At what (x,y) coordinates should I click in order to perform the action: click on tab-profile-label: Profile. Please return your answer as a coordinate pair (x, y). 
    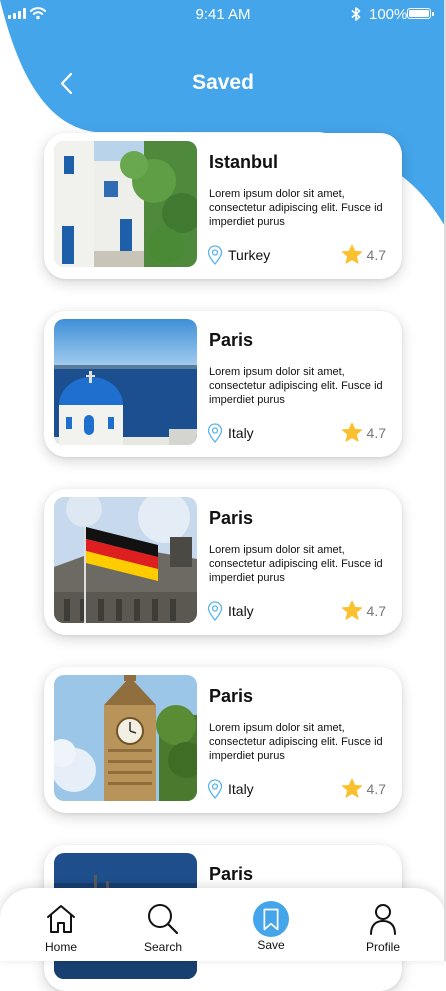
    Looking at the image, I should click on (382, 947).